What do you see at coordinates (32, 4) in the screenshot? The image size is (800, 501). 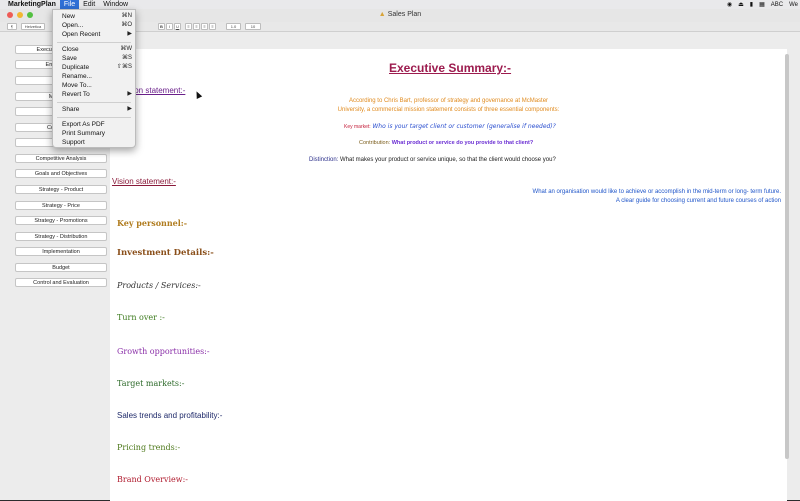 I see `menu-app-name: MarketingPlan` at bounding box center [32, 4].